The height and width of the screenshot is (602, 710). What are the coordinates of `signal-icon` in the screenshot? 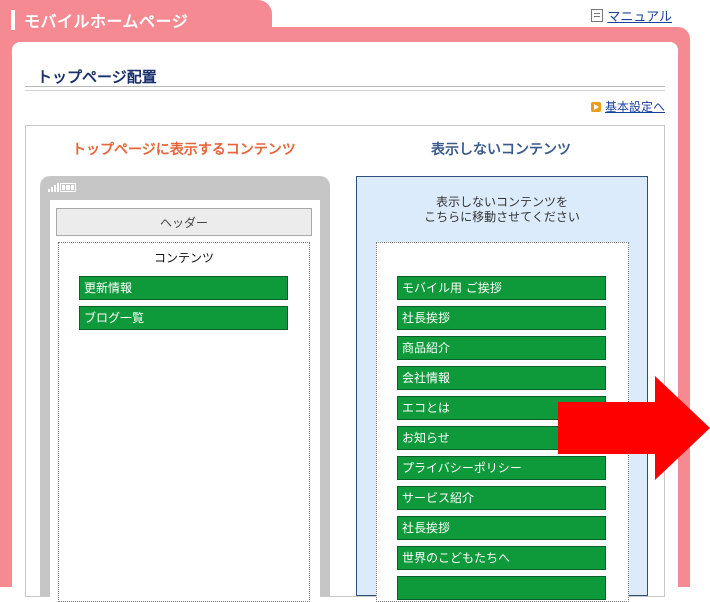 It's located at (53, 187).